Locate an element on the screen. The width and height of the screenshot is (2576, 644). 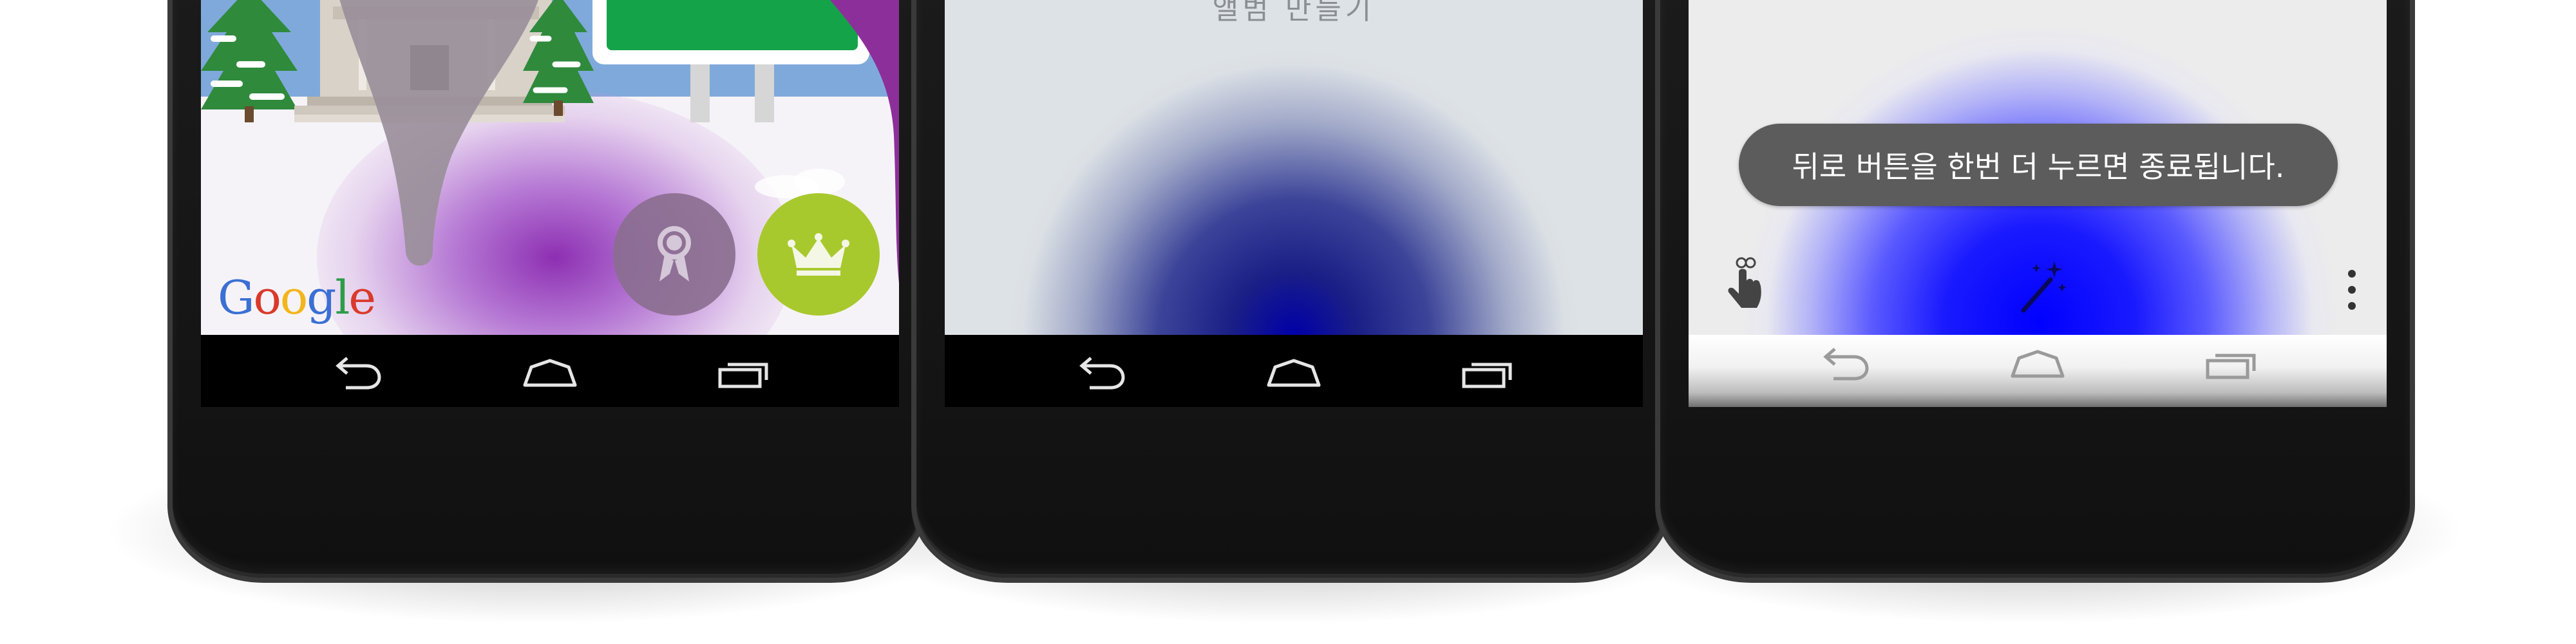
pine-tree-left is located at coordinates (249, 61).